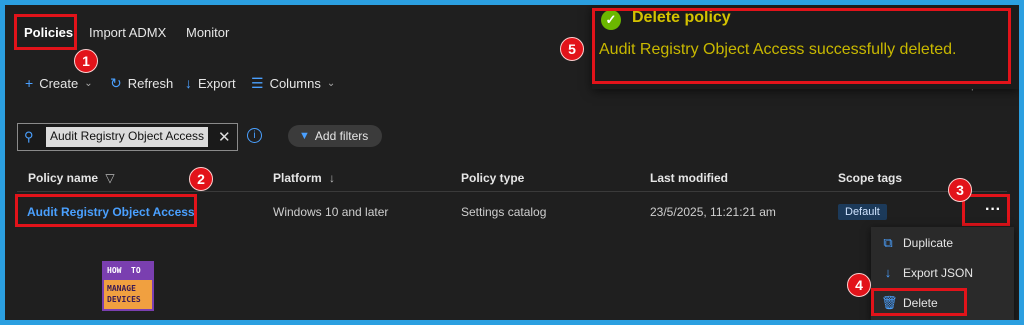  Describe the element at coordinates (116, 83) in the screenshot. I see `refresh-icon: ↻` at that location.